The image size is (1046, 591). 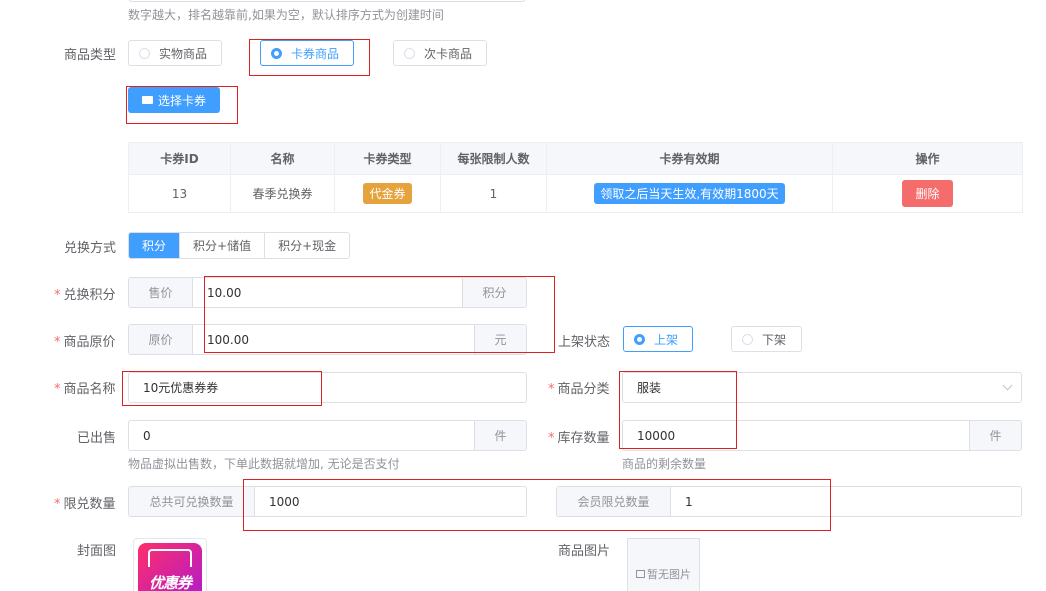 I want to click on cell-id: 13, so click(x=179, y=193).